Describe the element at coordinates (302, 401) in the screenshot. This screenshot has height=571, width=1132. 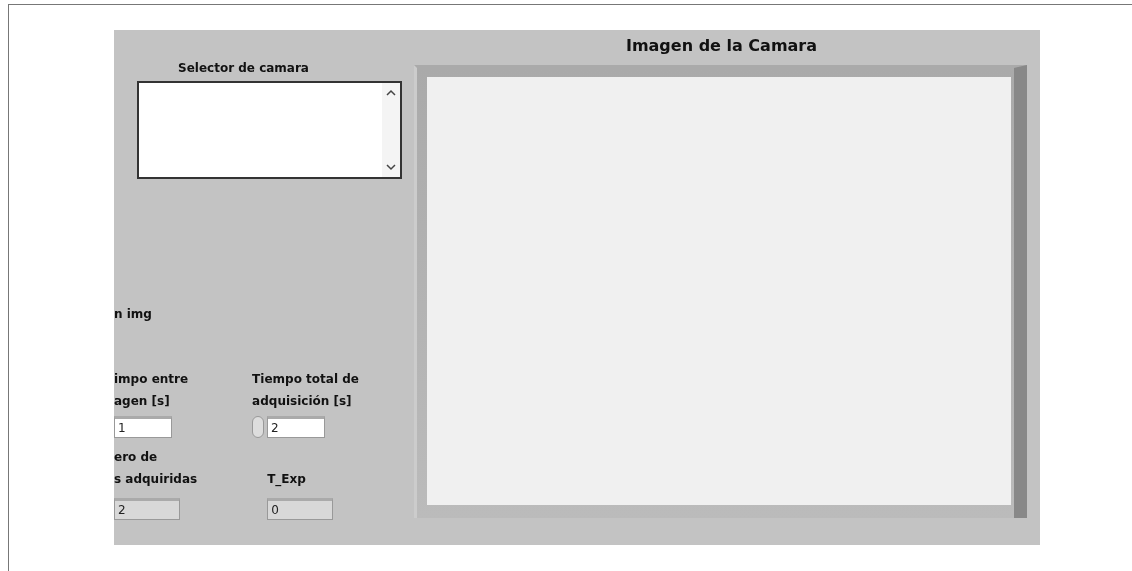
I see `field-label: adquisición [s]` at that location.